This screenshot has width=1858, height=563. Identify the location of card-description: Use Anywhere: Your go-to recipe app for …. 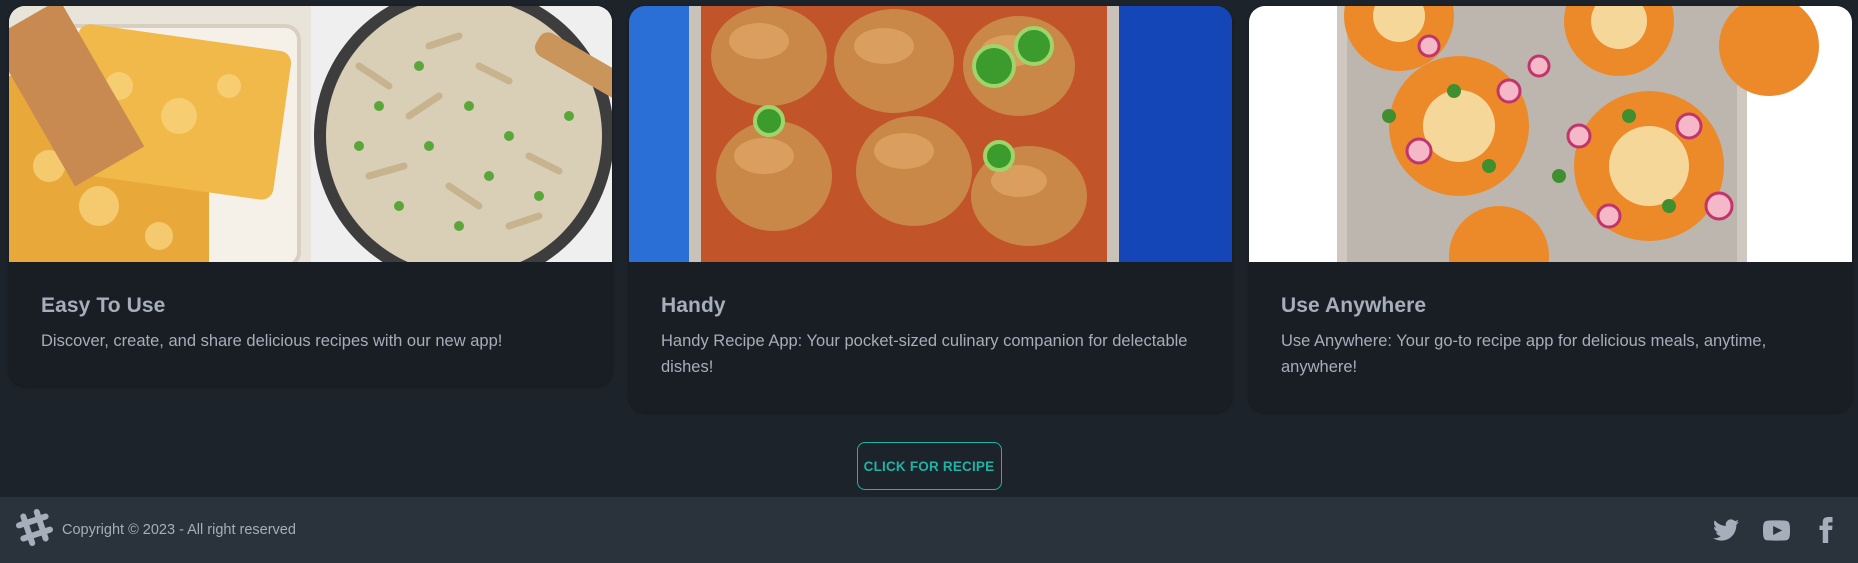
(1524, 354).